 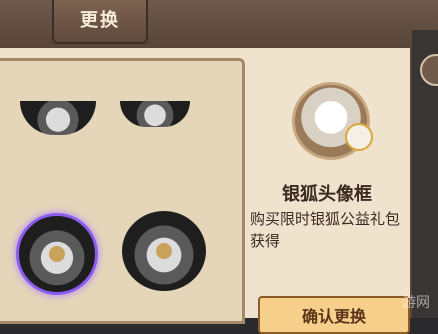 What do you see at coordinates (332, 121) in the screenshot?
I see `preview-avatar` at bounding box center [332, 121].